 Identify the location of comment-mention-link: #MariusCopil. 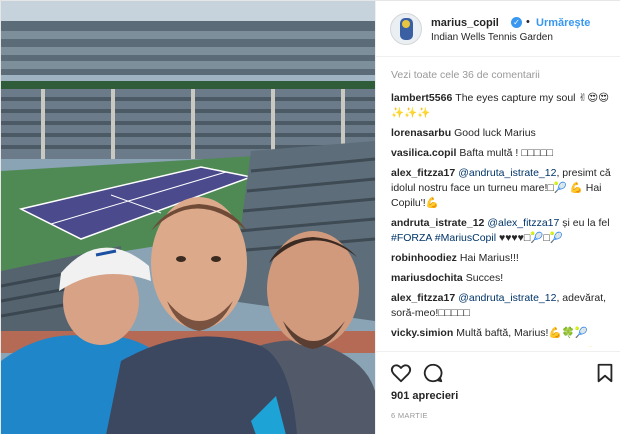
(465, 238).